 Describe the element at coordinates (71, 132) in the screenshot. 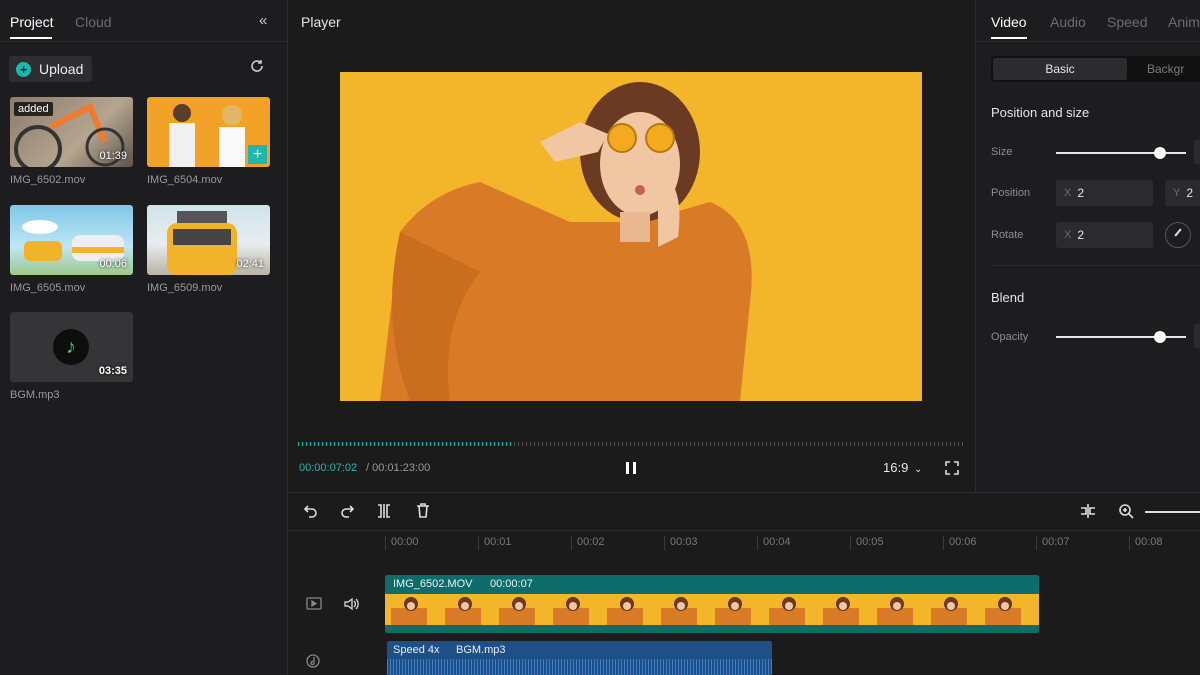

I see `media-thumbnail: added 01:39` at that location.